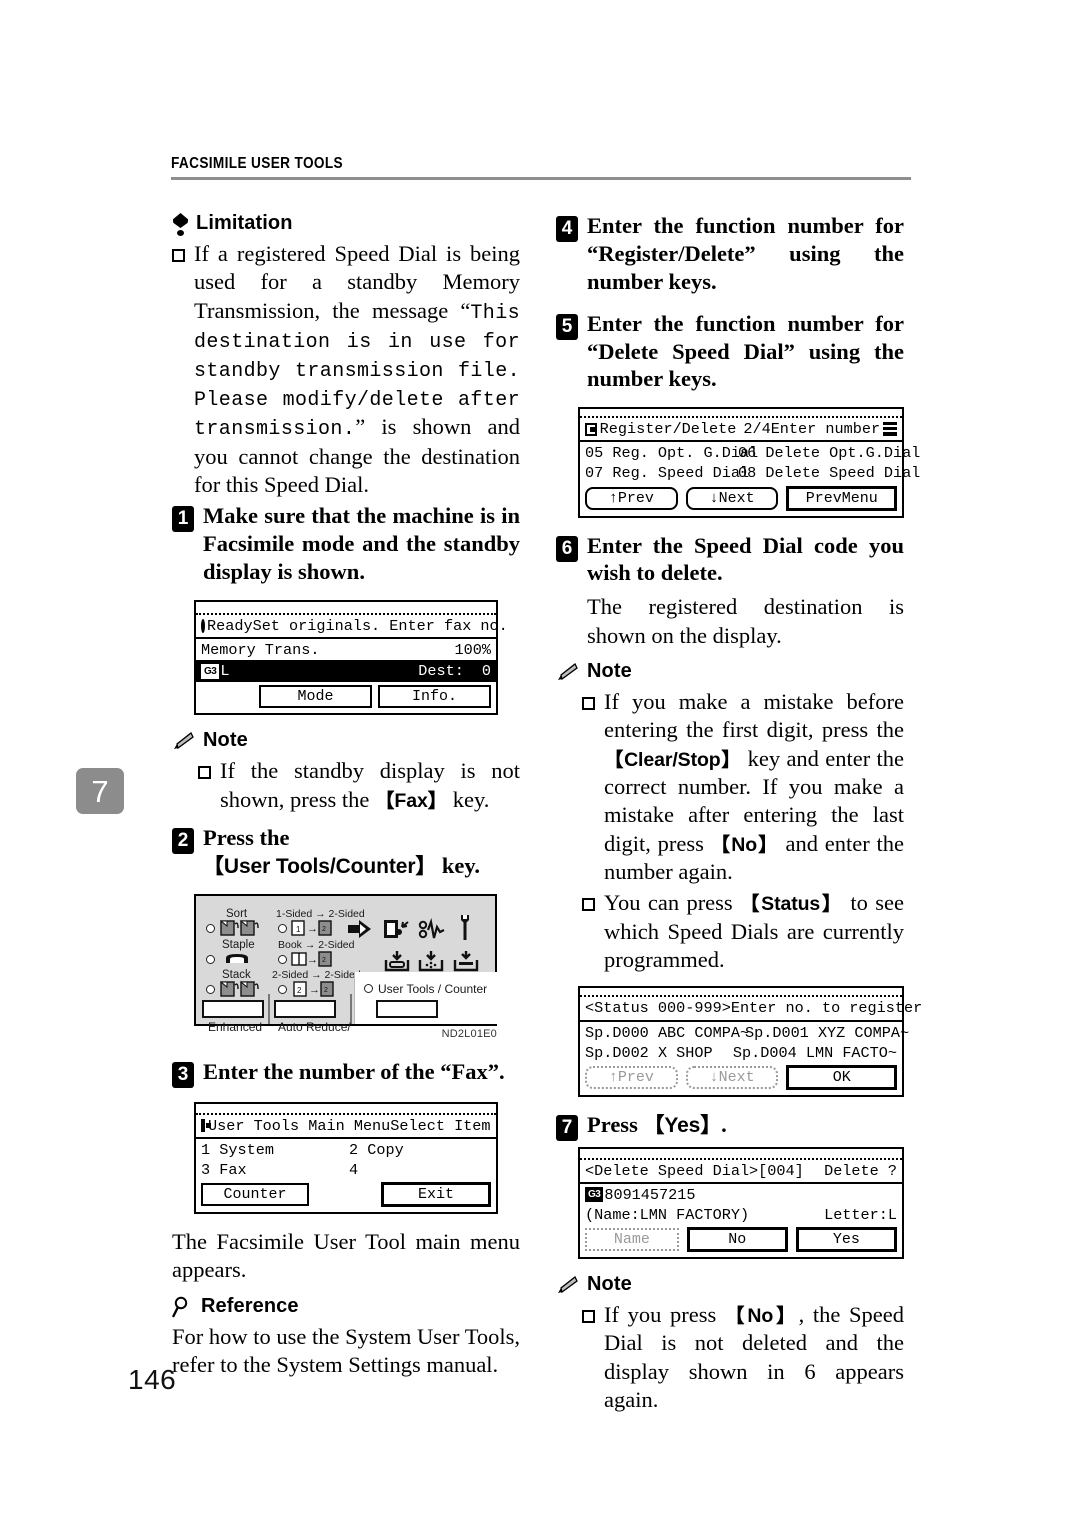  What do you see at coordinates (890, 429) in the screenshot?
I see `scrollbar-icon` at bounding box center [890, 429].